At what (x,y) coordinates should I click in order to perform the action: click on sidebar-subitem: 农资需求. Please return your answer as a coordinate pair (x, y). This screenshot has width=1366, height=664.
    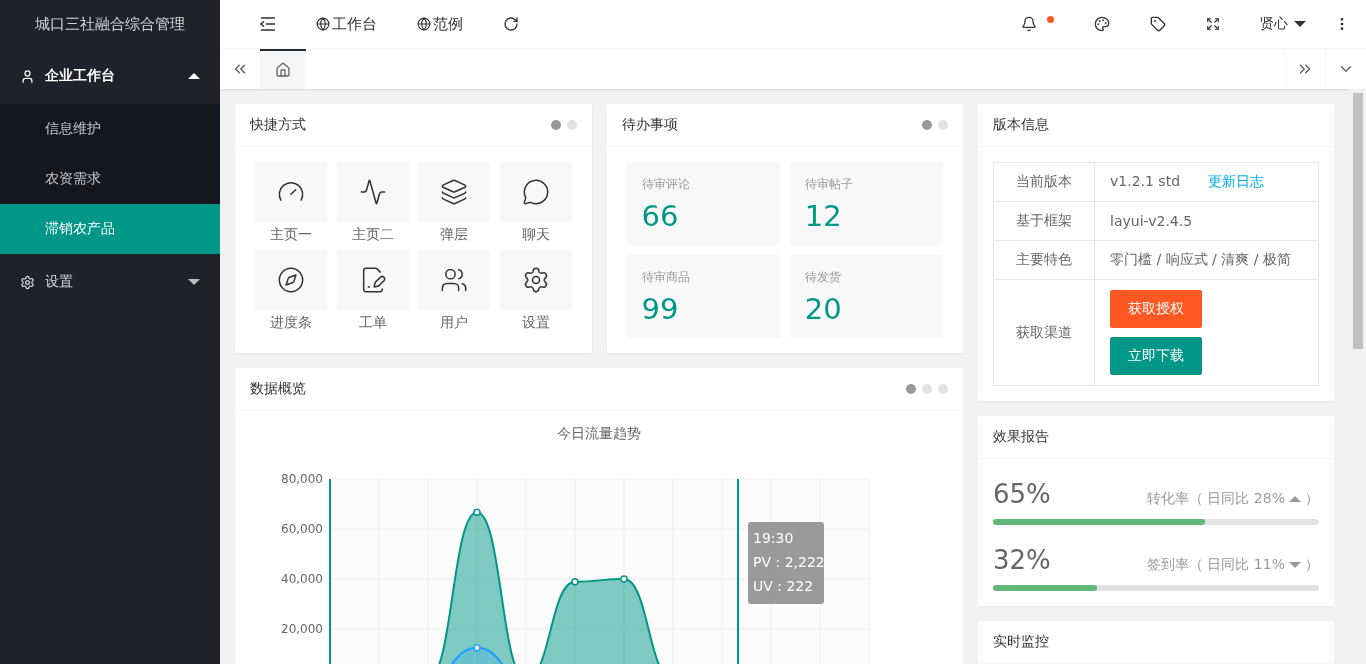
    Looking at the image, I should click on (110, 179).